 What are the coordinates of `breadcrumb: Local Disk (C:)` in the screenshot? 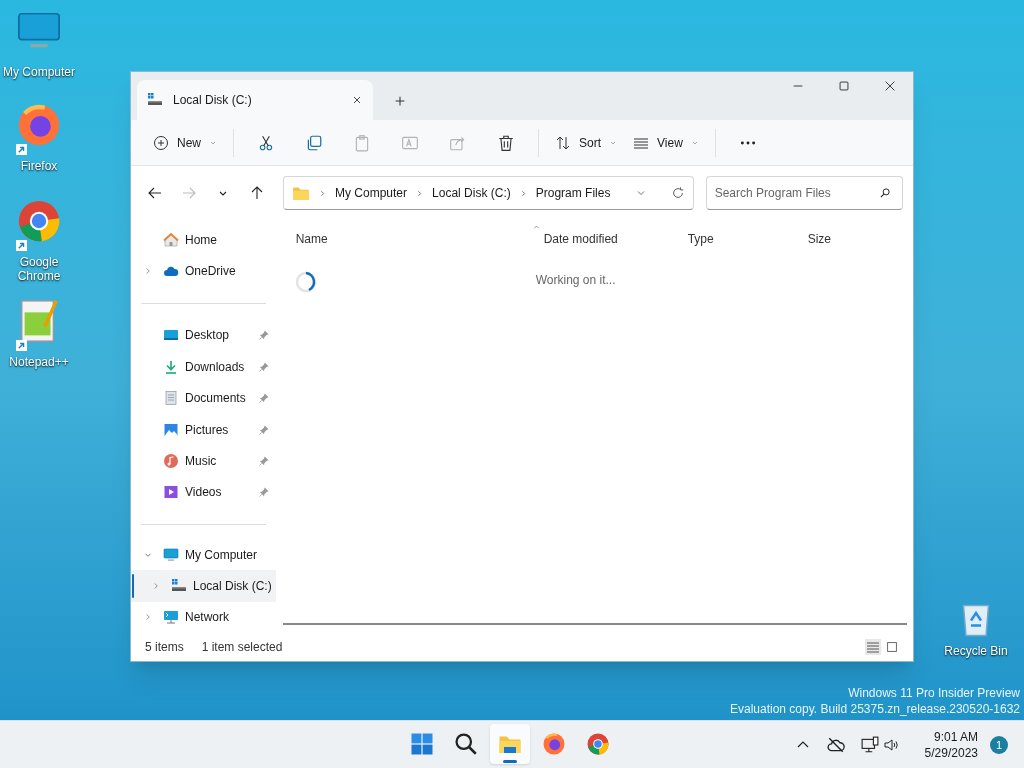 It's located at (471, 193).